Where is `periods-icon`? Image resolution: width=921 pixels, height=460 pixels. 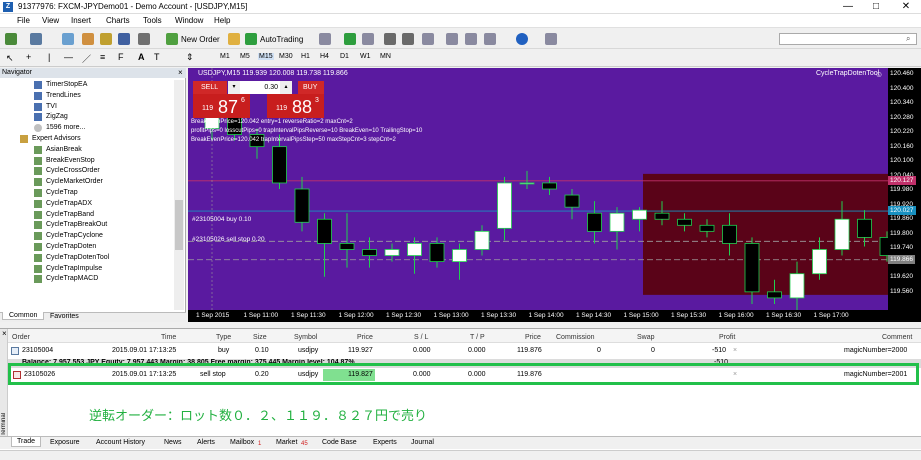 periods-icon is located at coordinates (522, 39).